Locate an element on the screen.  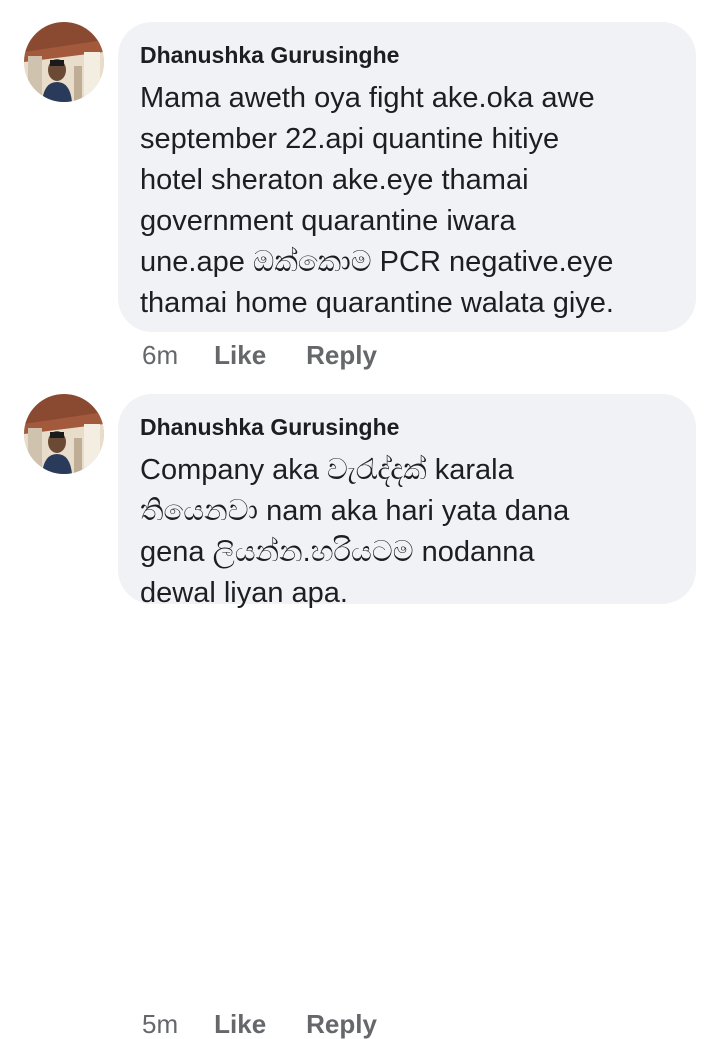
comment-actions: 6m Like Reply is located at coordinates (259, 355).